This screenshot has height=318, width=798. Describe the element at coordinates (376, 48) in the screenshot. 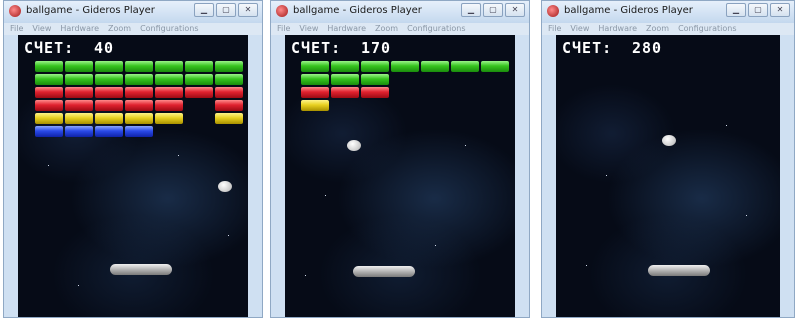

I see `score-value: 170` at that location.